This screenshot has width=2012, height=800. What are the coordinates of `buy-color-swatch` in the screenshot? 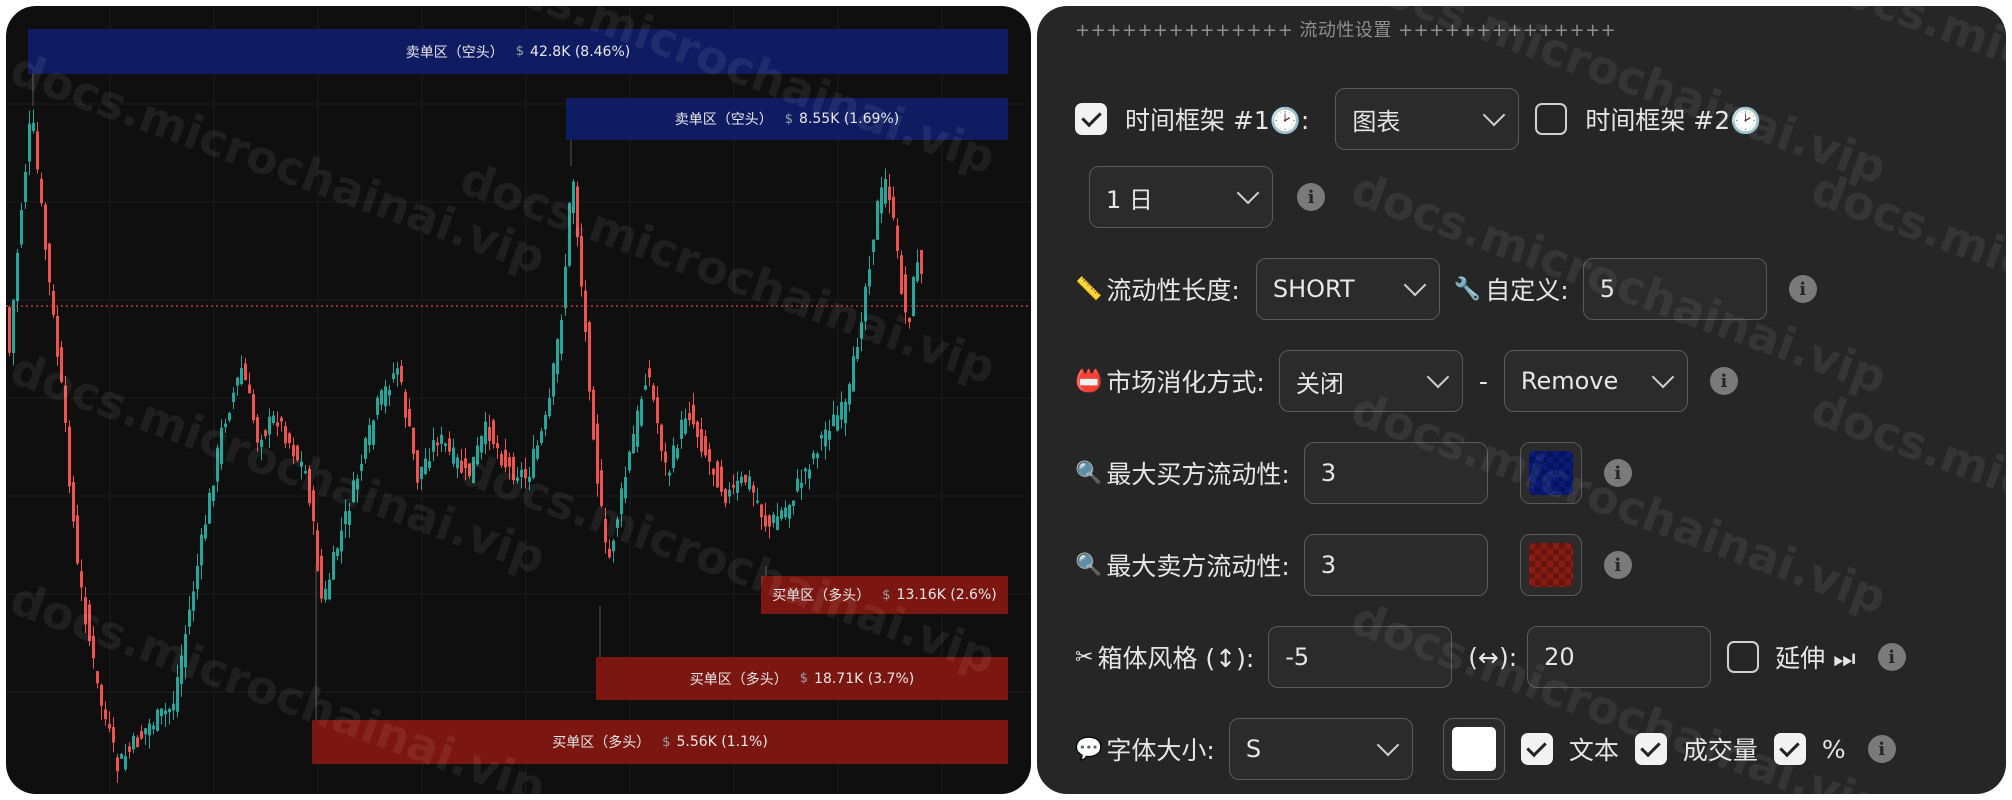 It's located at (1550, 473).